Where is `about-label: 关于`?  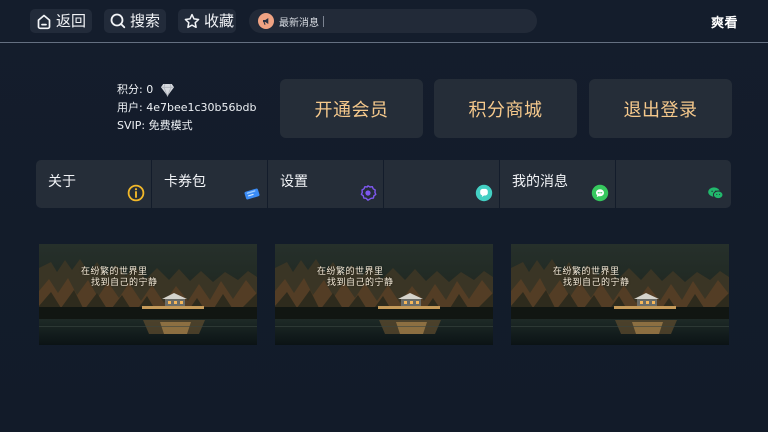 about-label: 关于 is located at coordinates (62, 182).